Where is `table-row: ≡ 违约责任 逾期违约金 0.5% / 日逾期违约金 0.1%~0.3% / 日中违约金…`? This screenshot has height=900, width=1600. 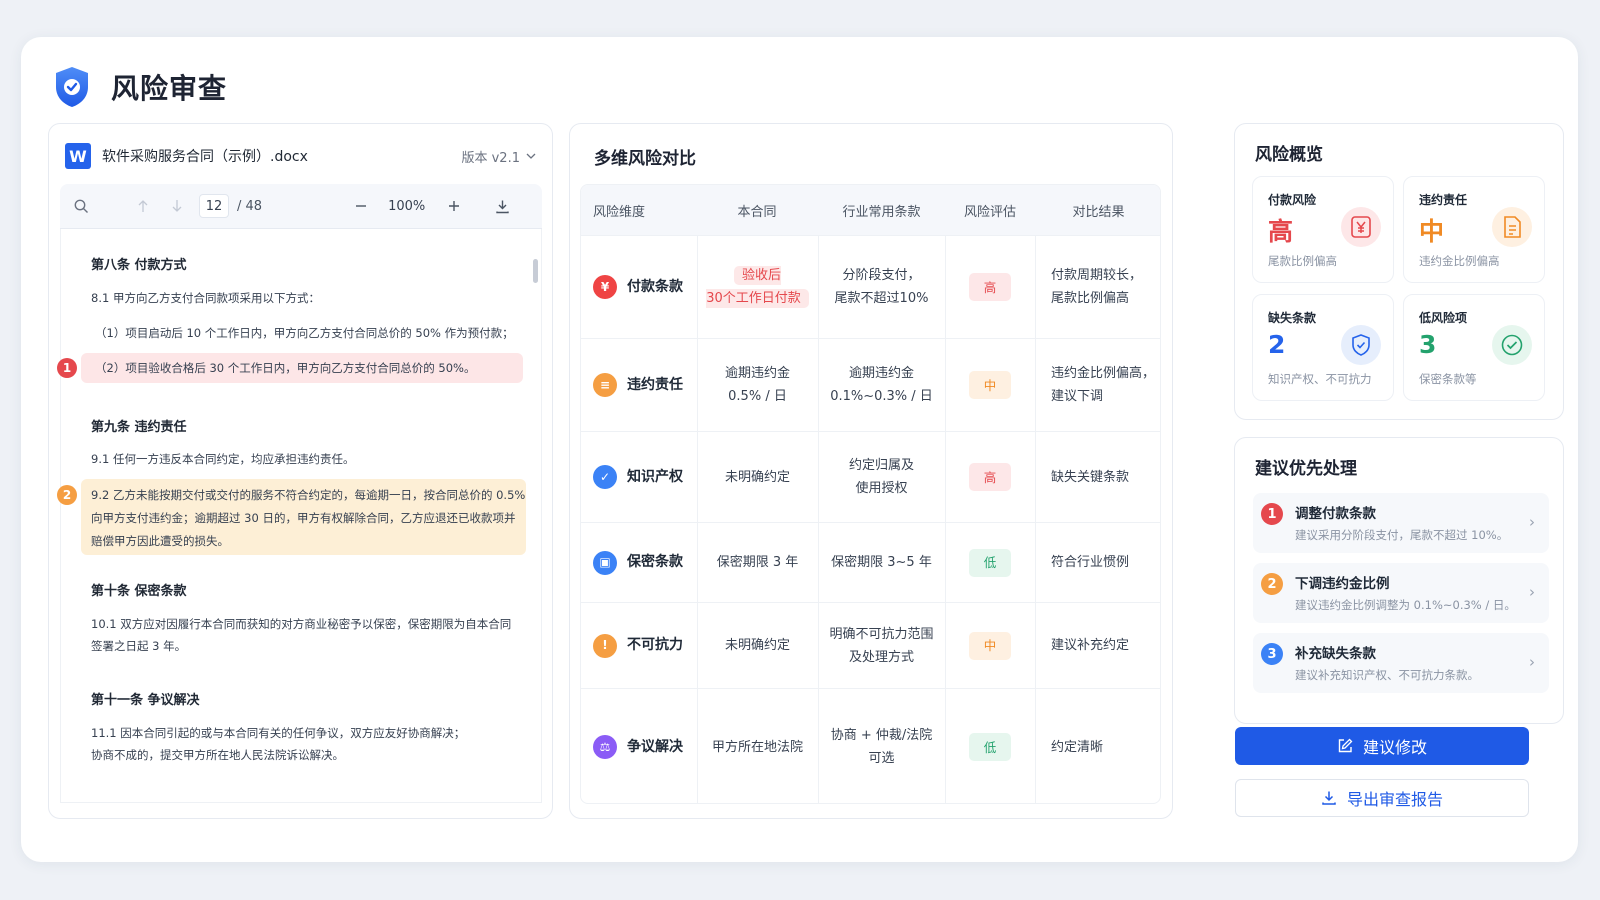
table-row: ≡ 违约责任 逾期违约金 0.5% / 日逾期违约金 0.1%~0.3% / 日中违约金… is located at coordinates (870, 384).